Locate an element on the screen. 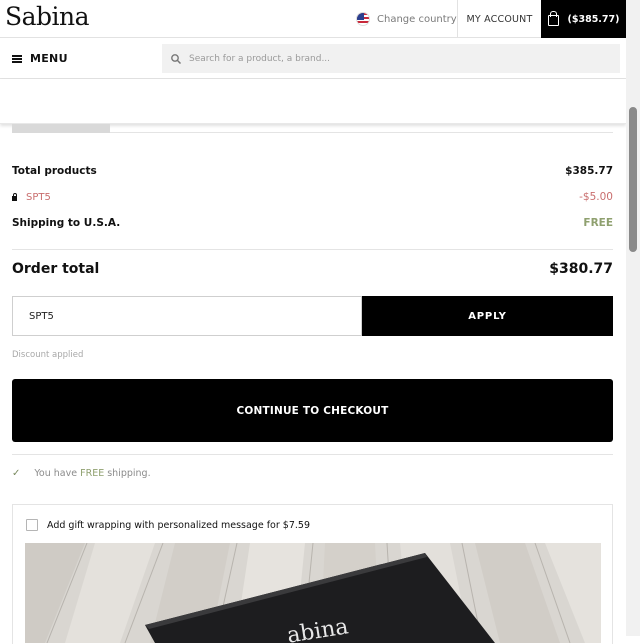  change-country-link: Change country is located at coordinates (406, 19).